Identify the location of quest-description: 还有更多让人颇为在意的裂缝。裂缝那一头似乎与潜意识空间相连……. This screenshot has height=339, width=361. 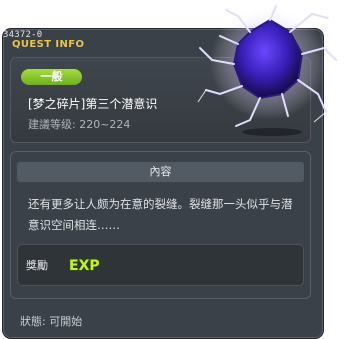
(160, 214).